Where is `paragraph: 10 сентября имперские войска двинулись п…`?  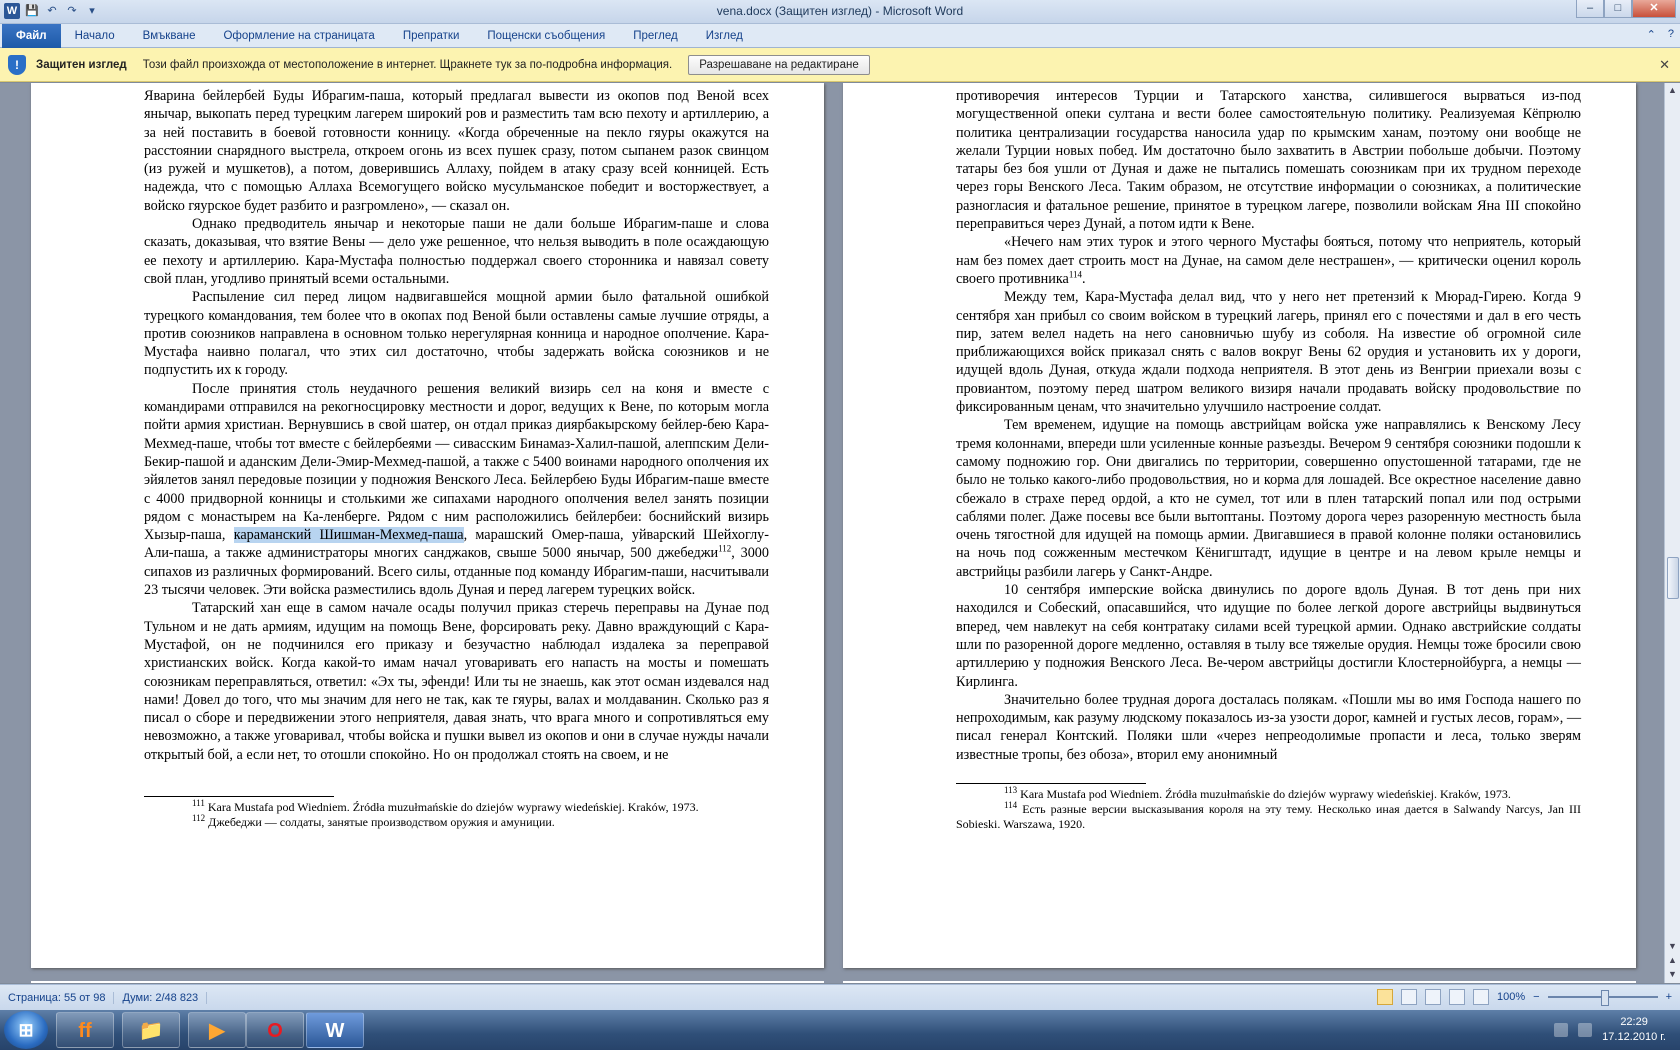 paragraph: 10 сентября имперские войска двинулись п… is located at coordinates (1268, 636).